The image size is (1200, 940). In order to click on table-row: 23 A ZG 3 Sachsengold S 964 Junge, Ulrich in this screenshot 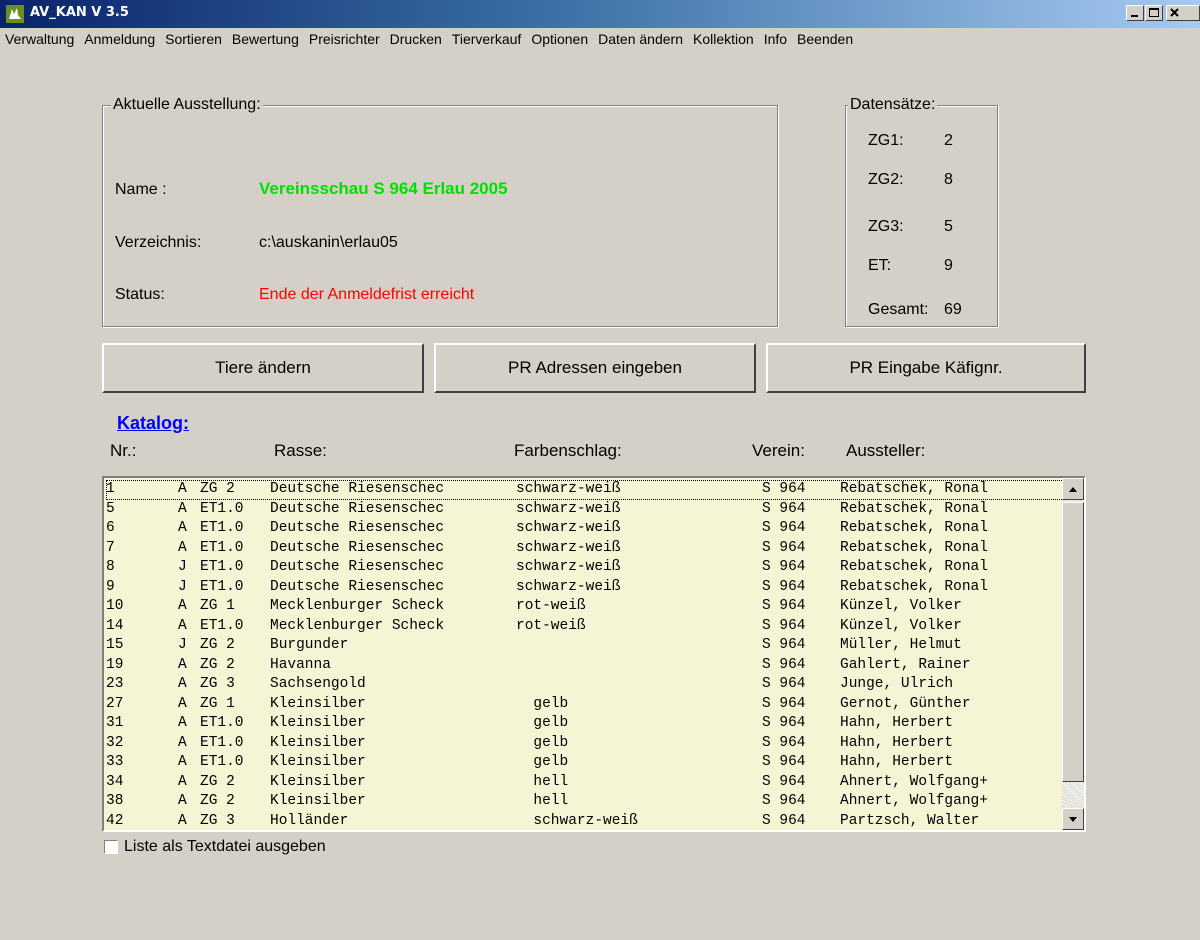, I will do `click(585, 685)`.